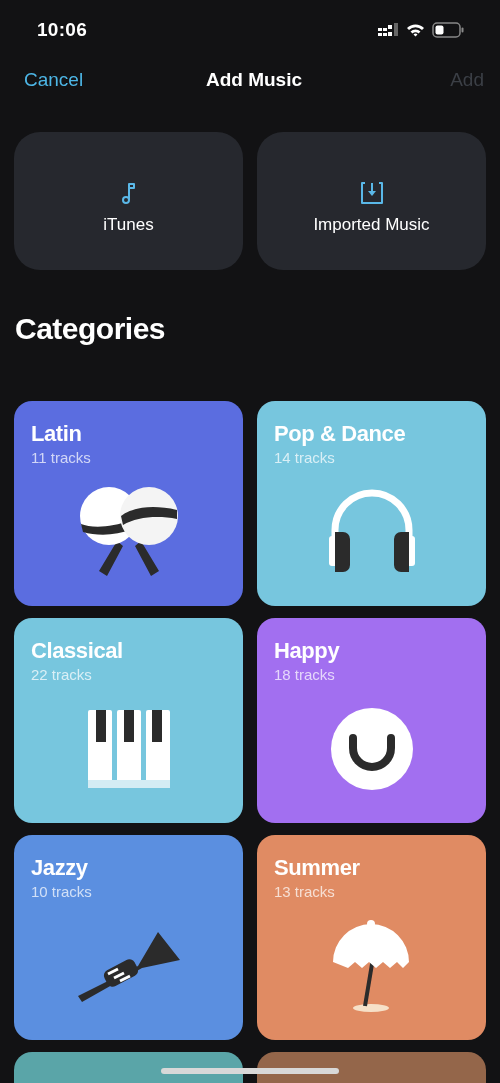 This screenshot has width=500, height=1083. What do you see at coordinates (371, 937) in the screenshot?
I see `category-card: Summer 13 tracks` at bounding box center [371, 937].